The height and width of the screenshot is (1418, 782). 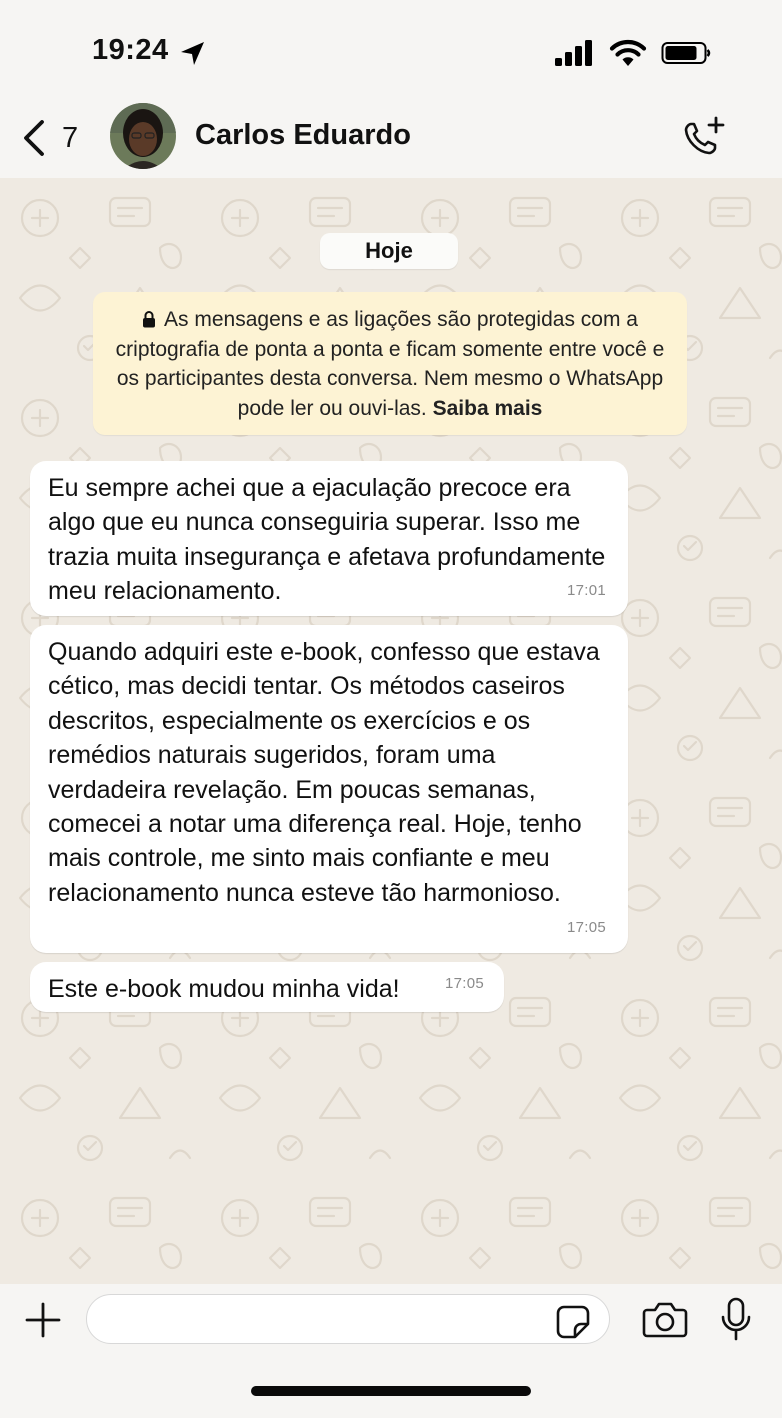 I want to click on message-time: 17:01, so click(x=586, y=590).